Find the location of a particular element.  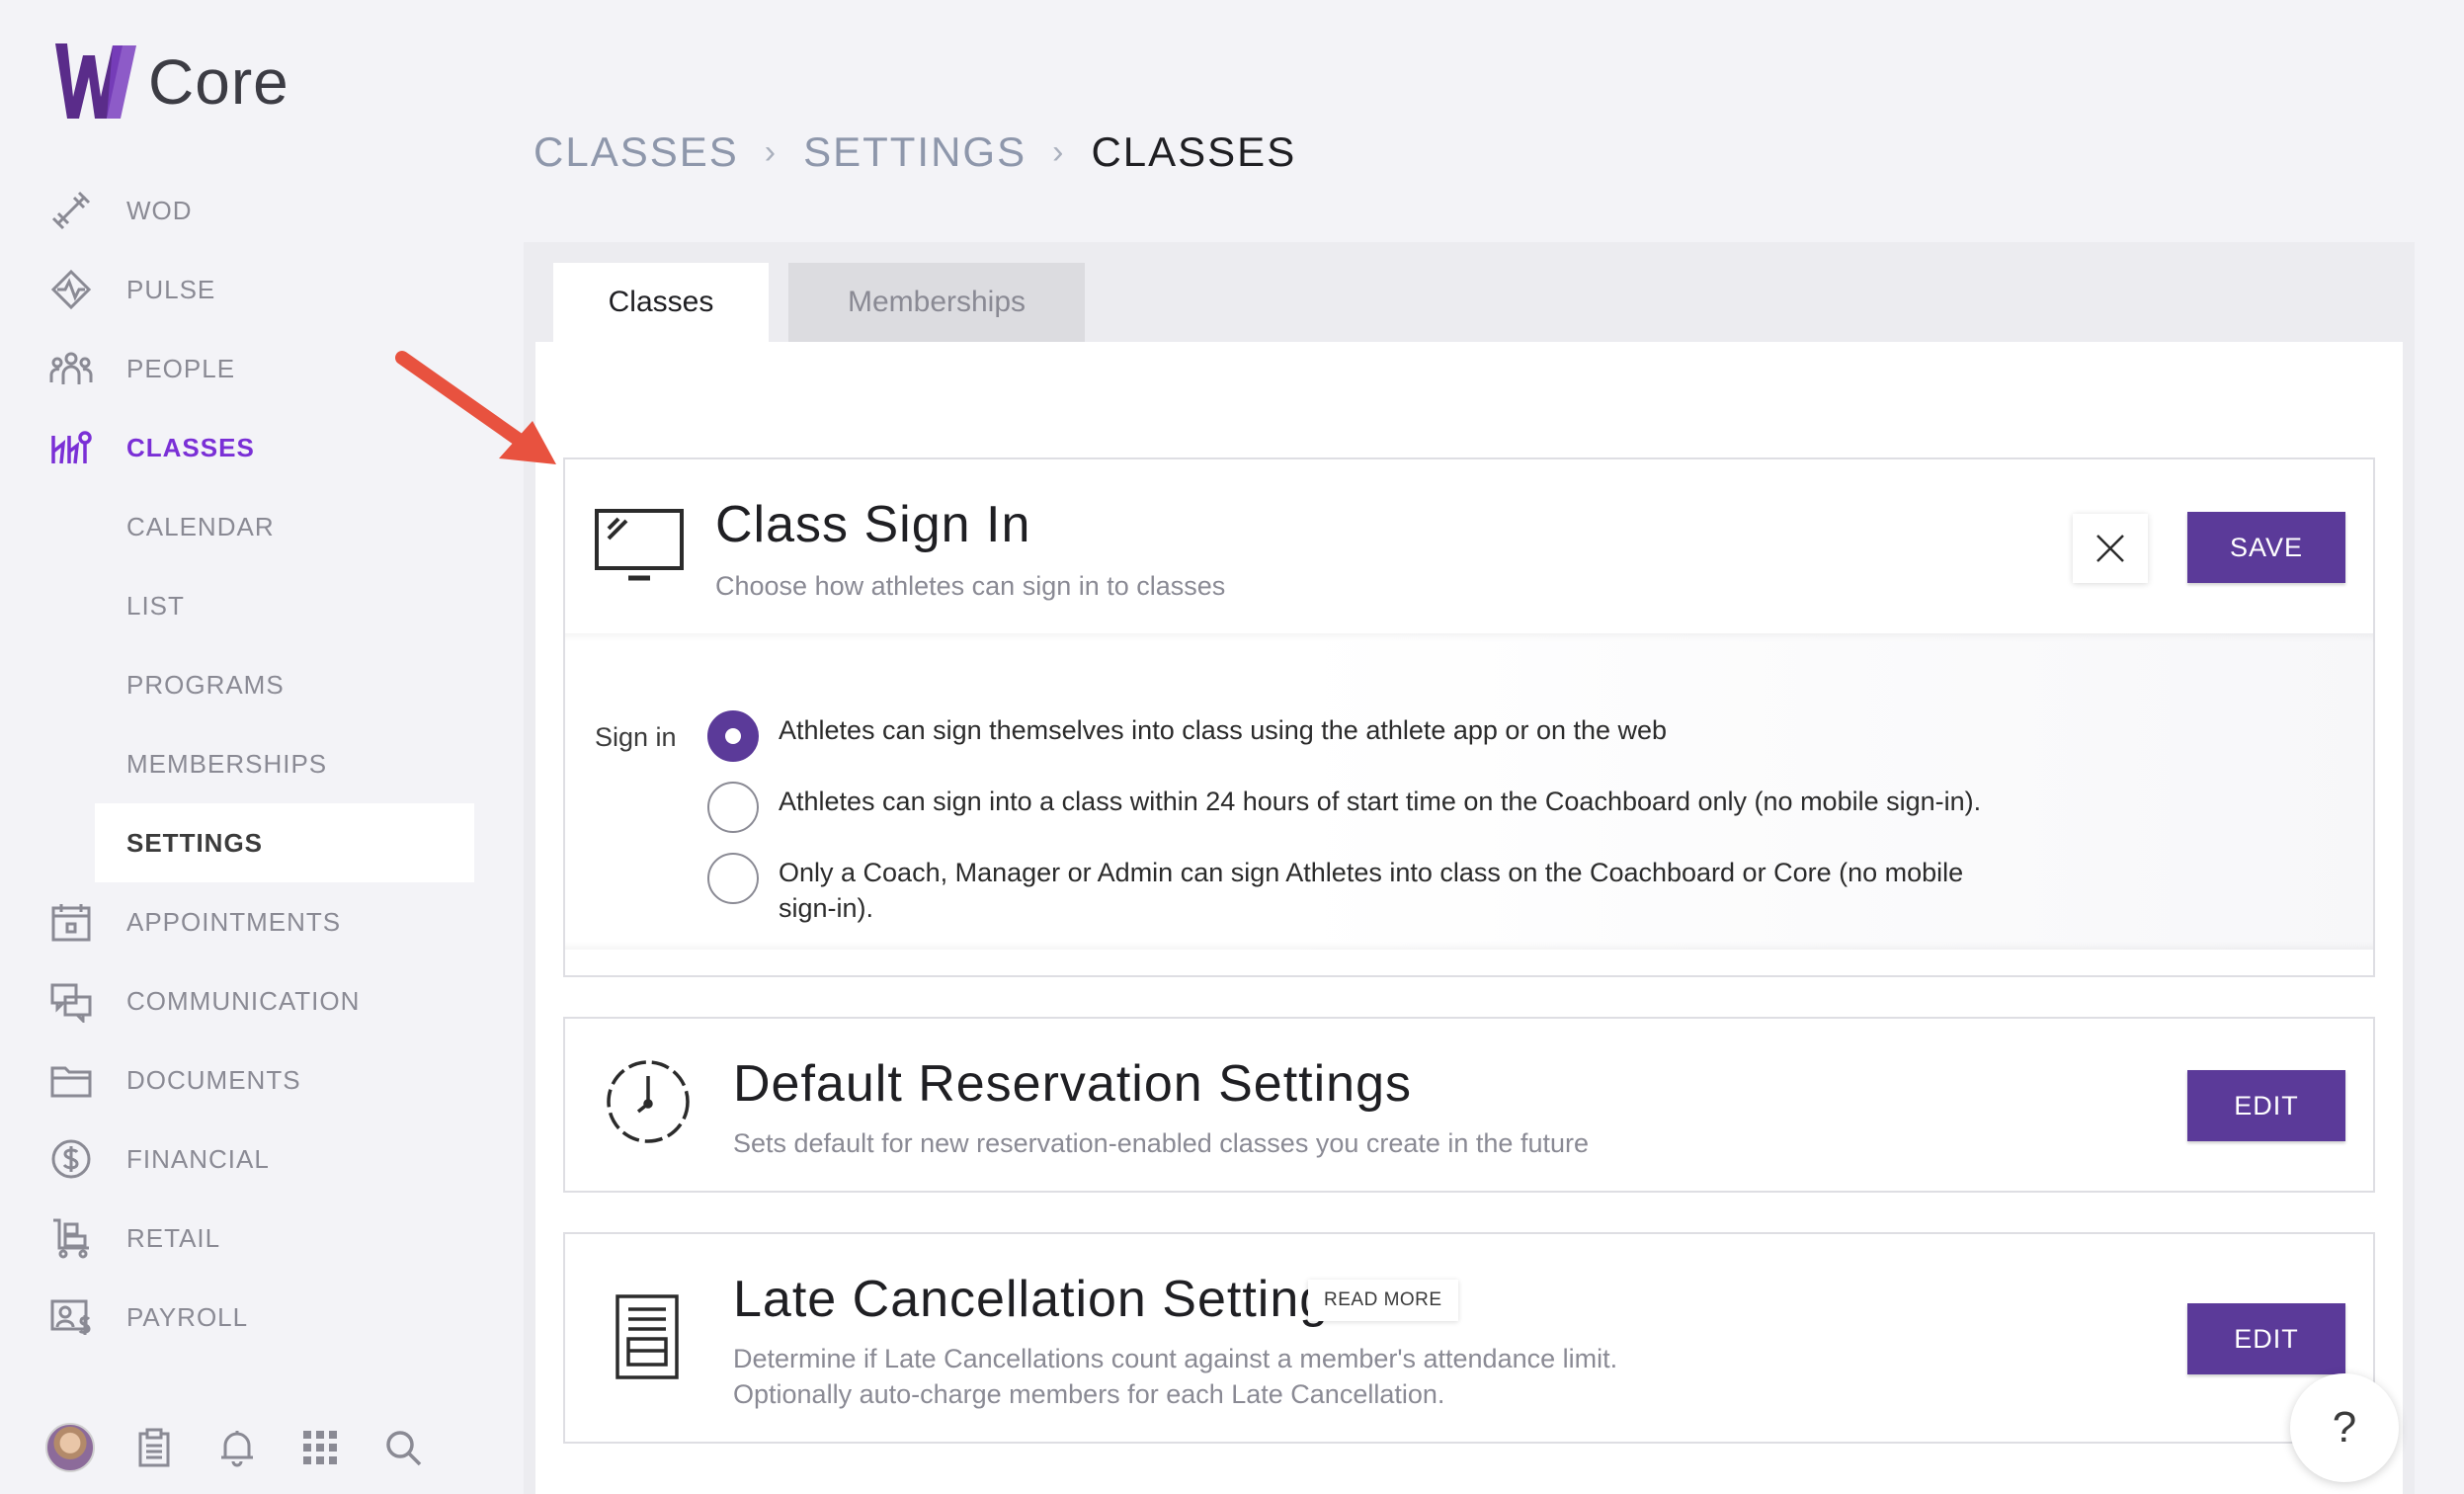

annotation-arrow-icon is located at coordinates (475, 407).